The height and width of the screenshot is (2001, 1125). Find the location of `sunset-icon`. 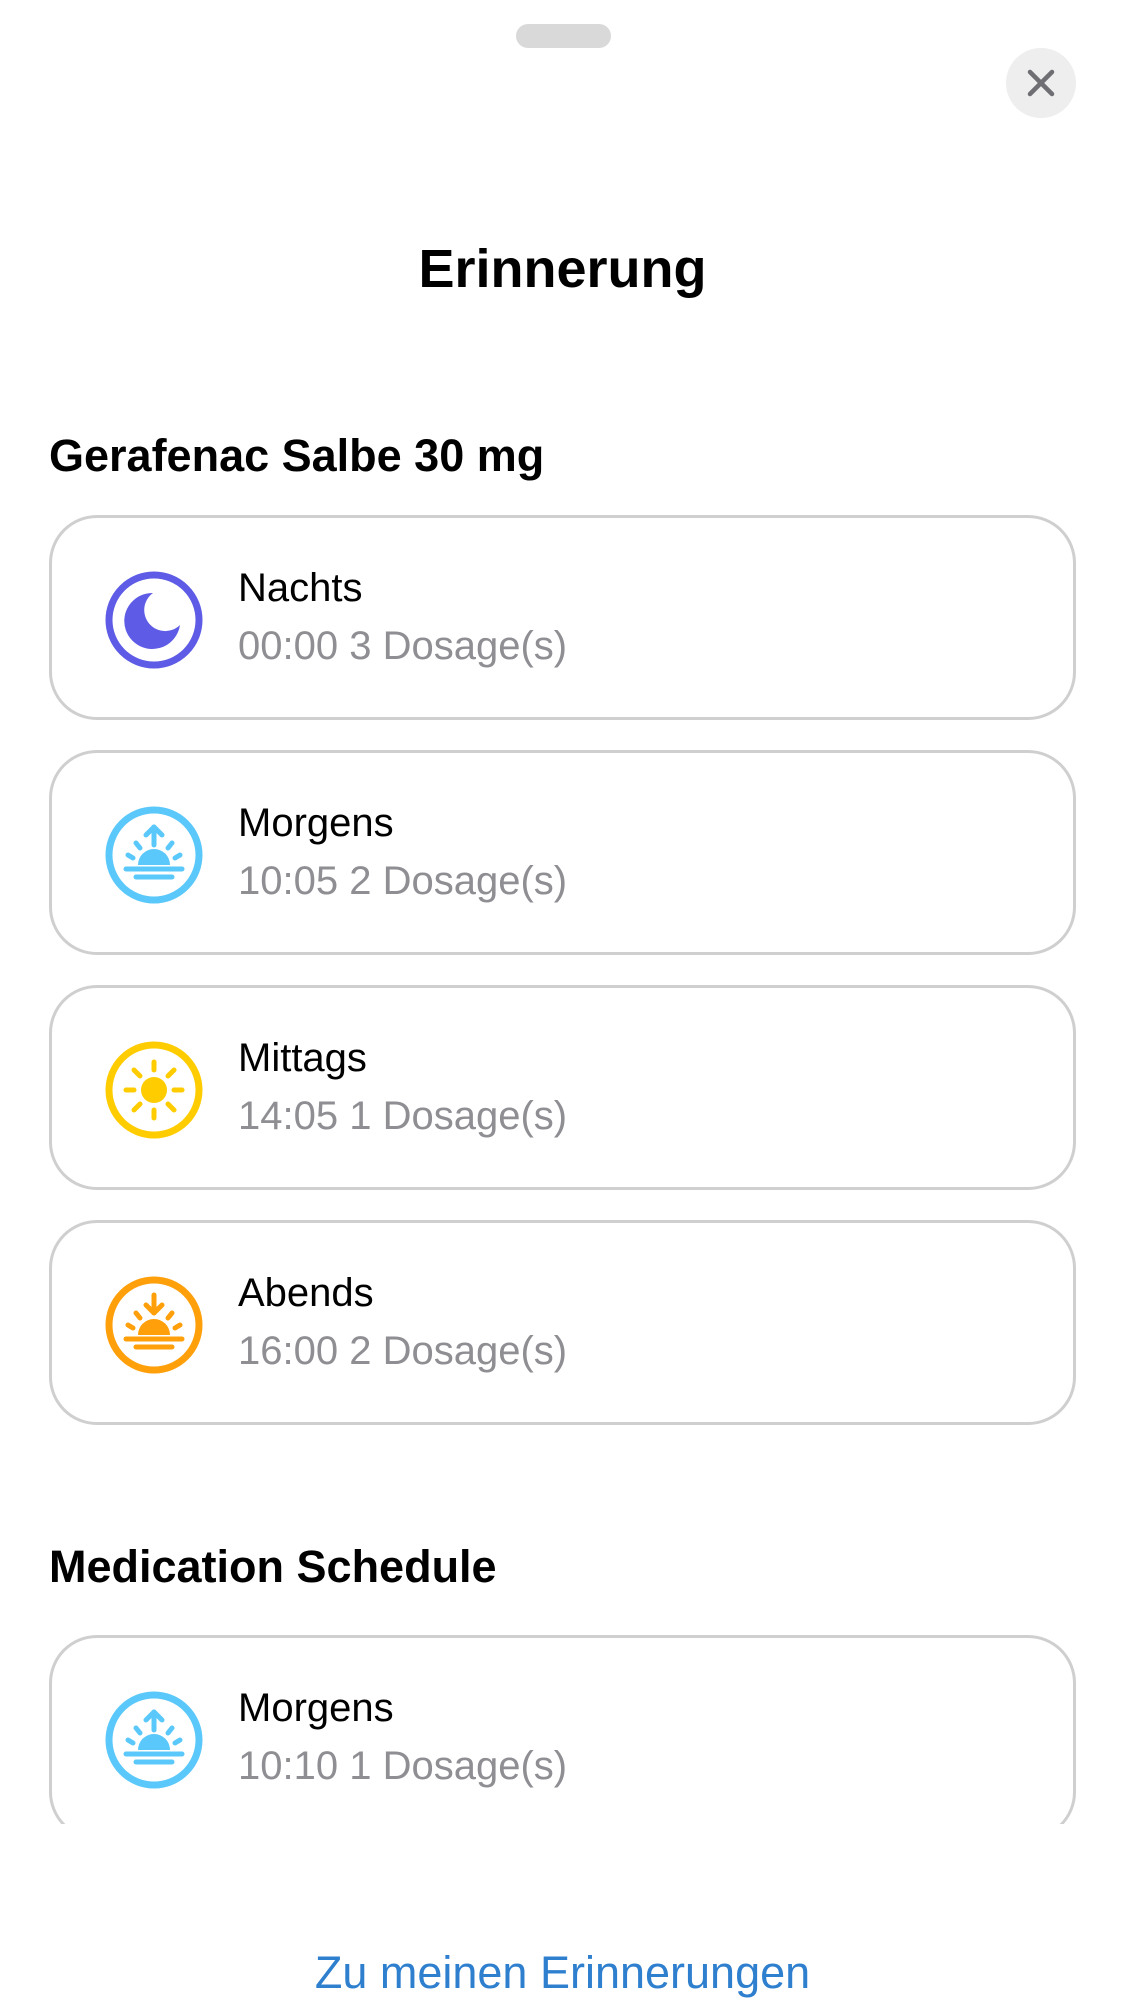

sunset-icon is located at coordinates (154, 1325).